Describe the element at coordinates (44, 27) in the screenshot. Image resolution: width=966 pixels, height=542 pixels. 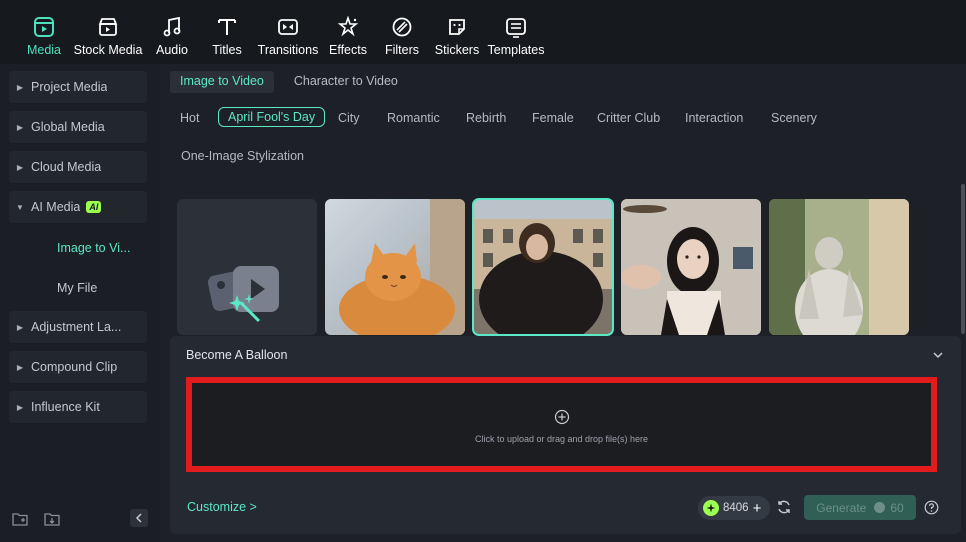
I see `media-icon` at that location.